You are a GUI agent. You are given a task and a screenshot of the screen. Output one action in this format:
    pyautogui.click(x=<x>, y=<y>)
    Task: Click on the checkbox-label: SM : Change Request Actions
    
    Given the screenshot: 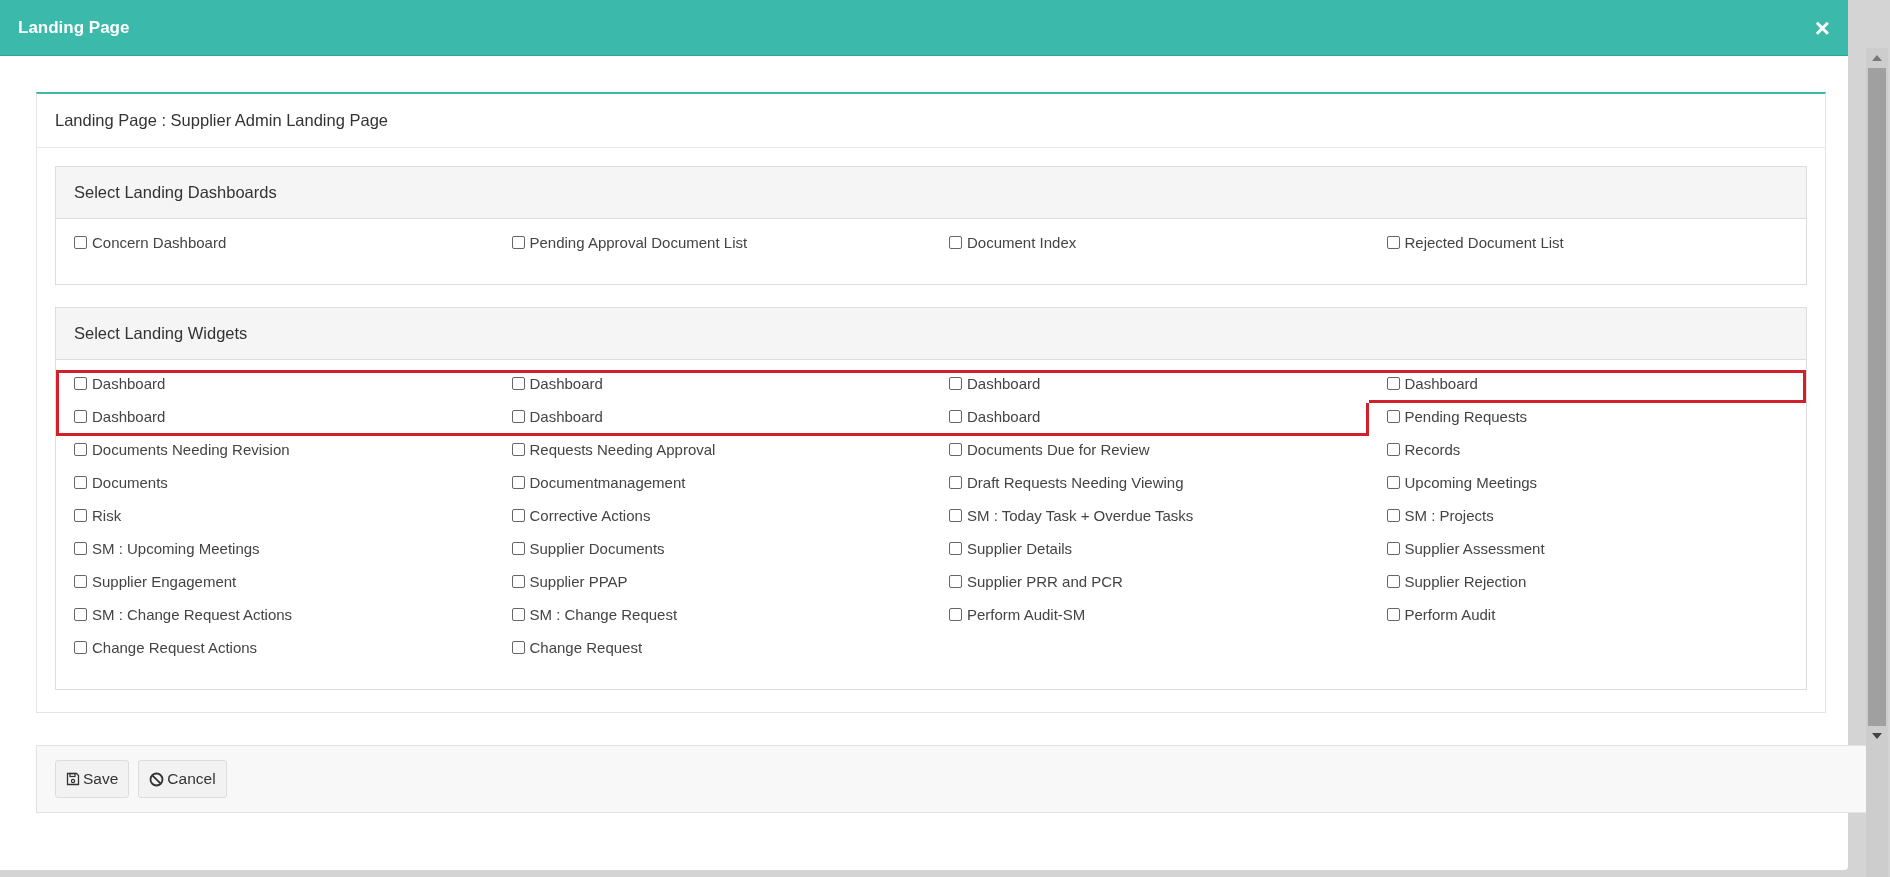 What is the action you would take?
    pyautogui.click(x=192, y=614)
    